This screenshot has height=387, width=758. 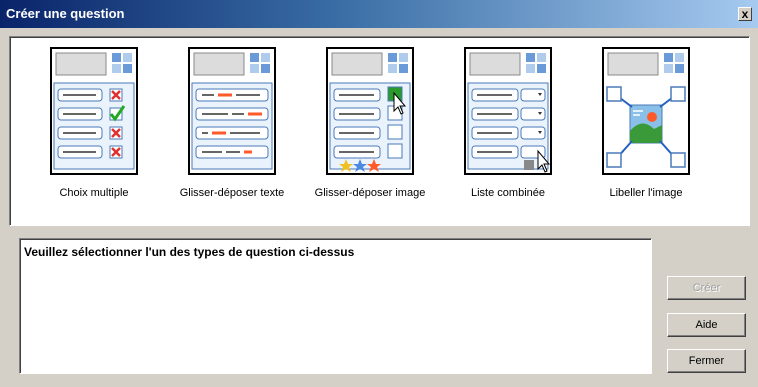 What do you see at coordinates (94, 193) in the screenshot?
I see `question-type-label: Choix multiple` at bounding box center [94, 193].